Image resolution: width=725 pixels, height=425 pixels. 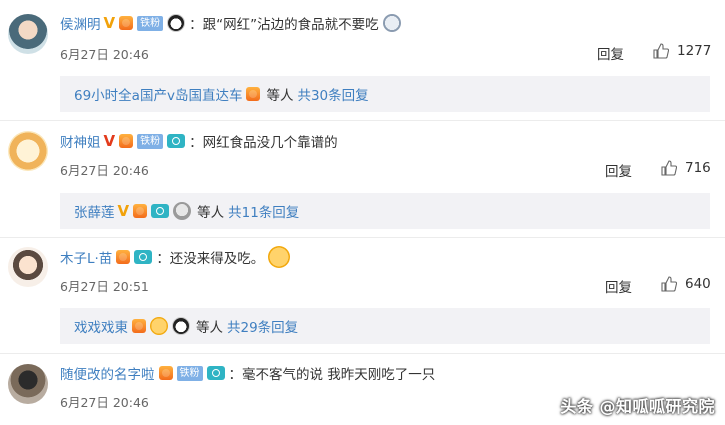 What do you see at coordinates (332, 375) in the screenshot?
I see `comment-text: ：毫不客气的说 我昨天刚吃了一只` at bounding box center [332, 375].